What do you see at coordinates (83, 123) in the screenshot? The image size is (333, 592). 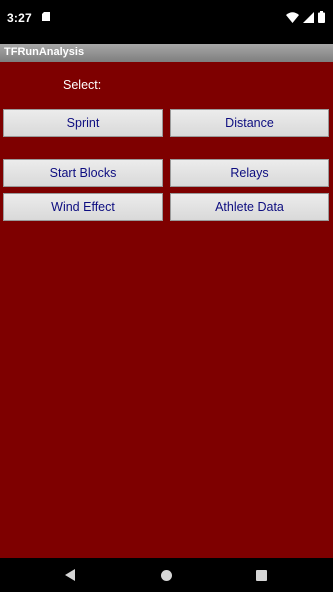 I see `sprint-button: Sprint` at bounding box center [83, 123].